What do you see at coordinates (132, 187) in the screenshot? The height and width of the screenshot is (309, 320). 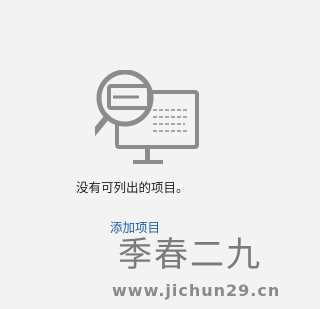 I see `empty-message: 没有可列出的项目。` at bounding box center [132, 187].